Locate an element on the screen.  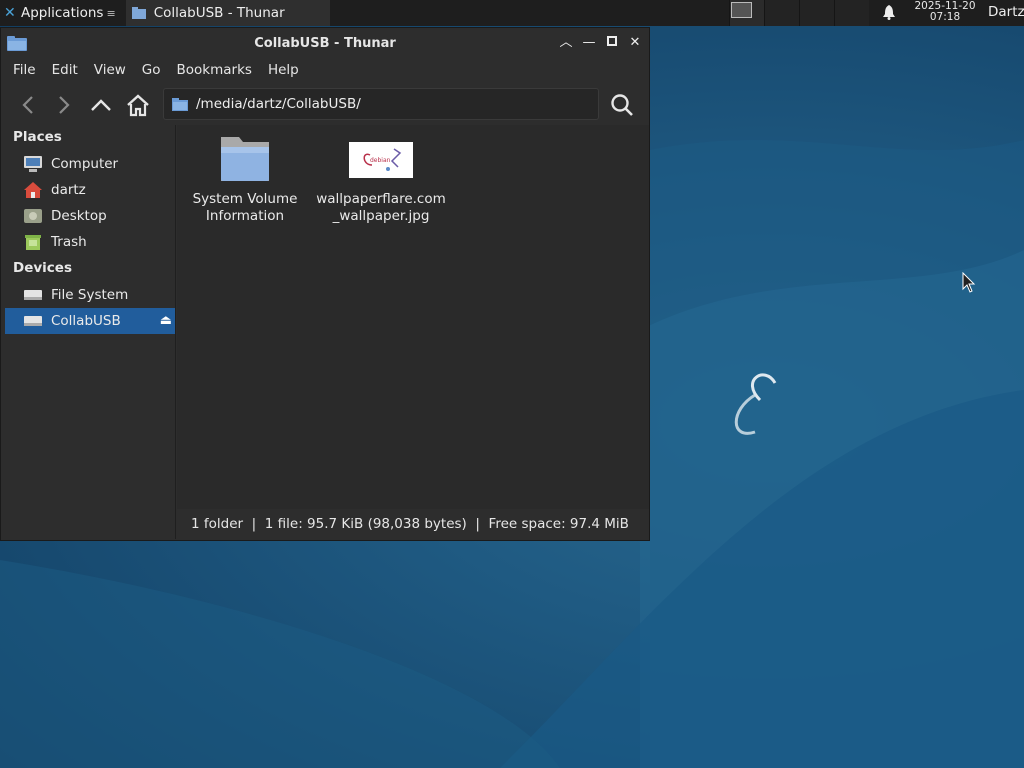
clock-time: 07:18 is located at coordinates (945, 17).